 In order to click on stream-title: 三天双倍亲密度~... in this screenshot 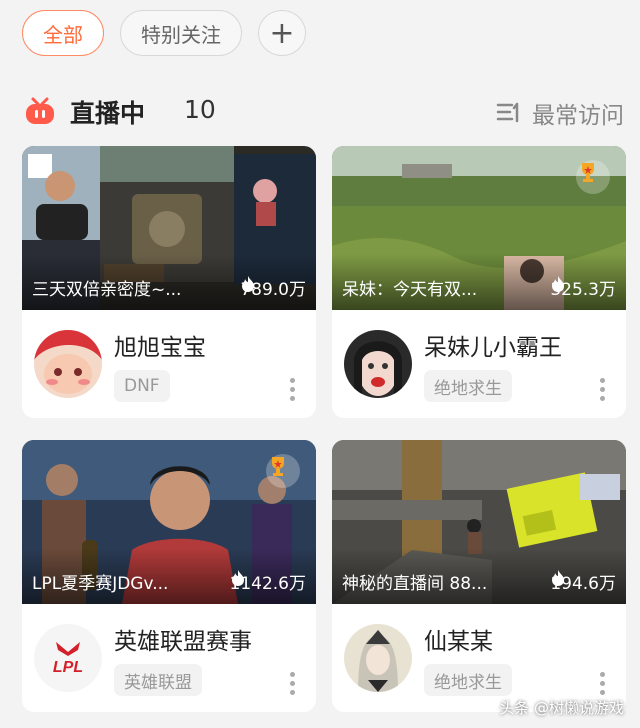, I will do `click(107, 290)`.